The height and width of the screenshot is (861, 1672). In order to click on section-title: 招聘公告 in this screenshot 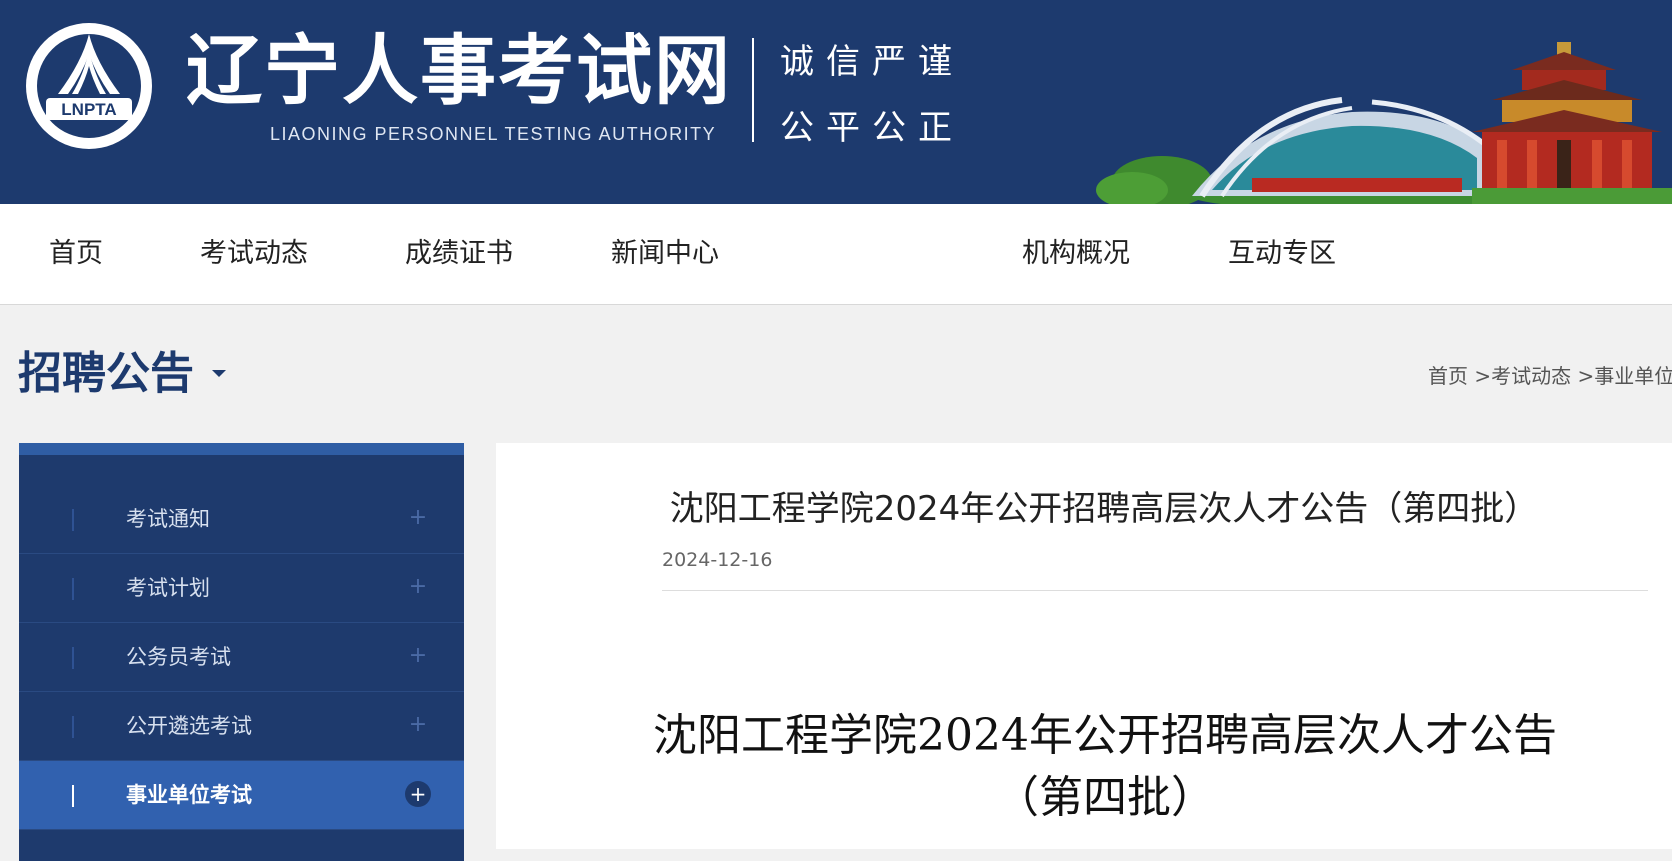, I will do `click(106, 373)`.